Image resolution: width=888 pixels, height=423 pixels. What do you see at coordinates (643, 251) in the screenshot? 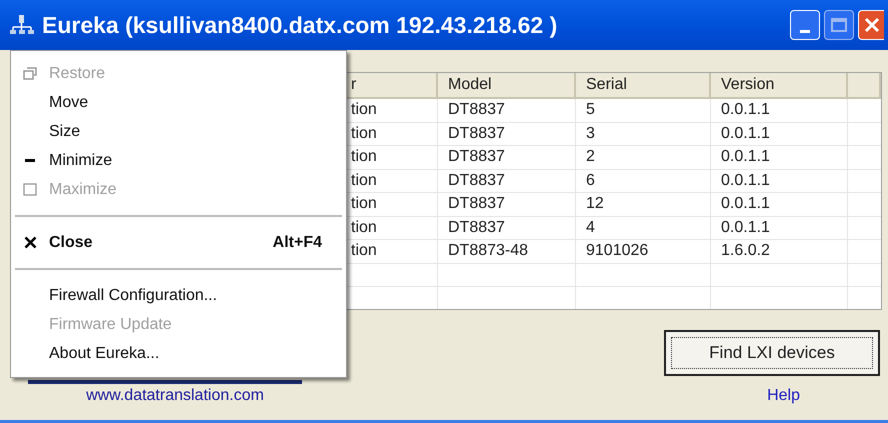
I see `table-cell: 9101026` at bounding box center [643, 251].